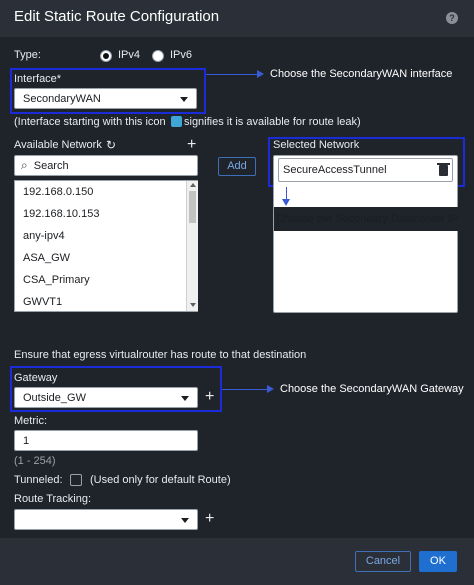 The width and height of the screenshot is (474, 585). Describe the element at coordinates (58, 145) in the screenshot. I see `available-network-label: Available Network` at that location.